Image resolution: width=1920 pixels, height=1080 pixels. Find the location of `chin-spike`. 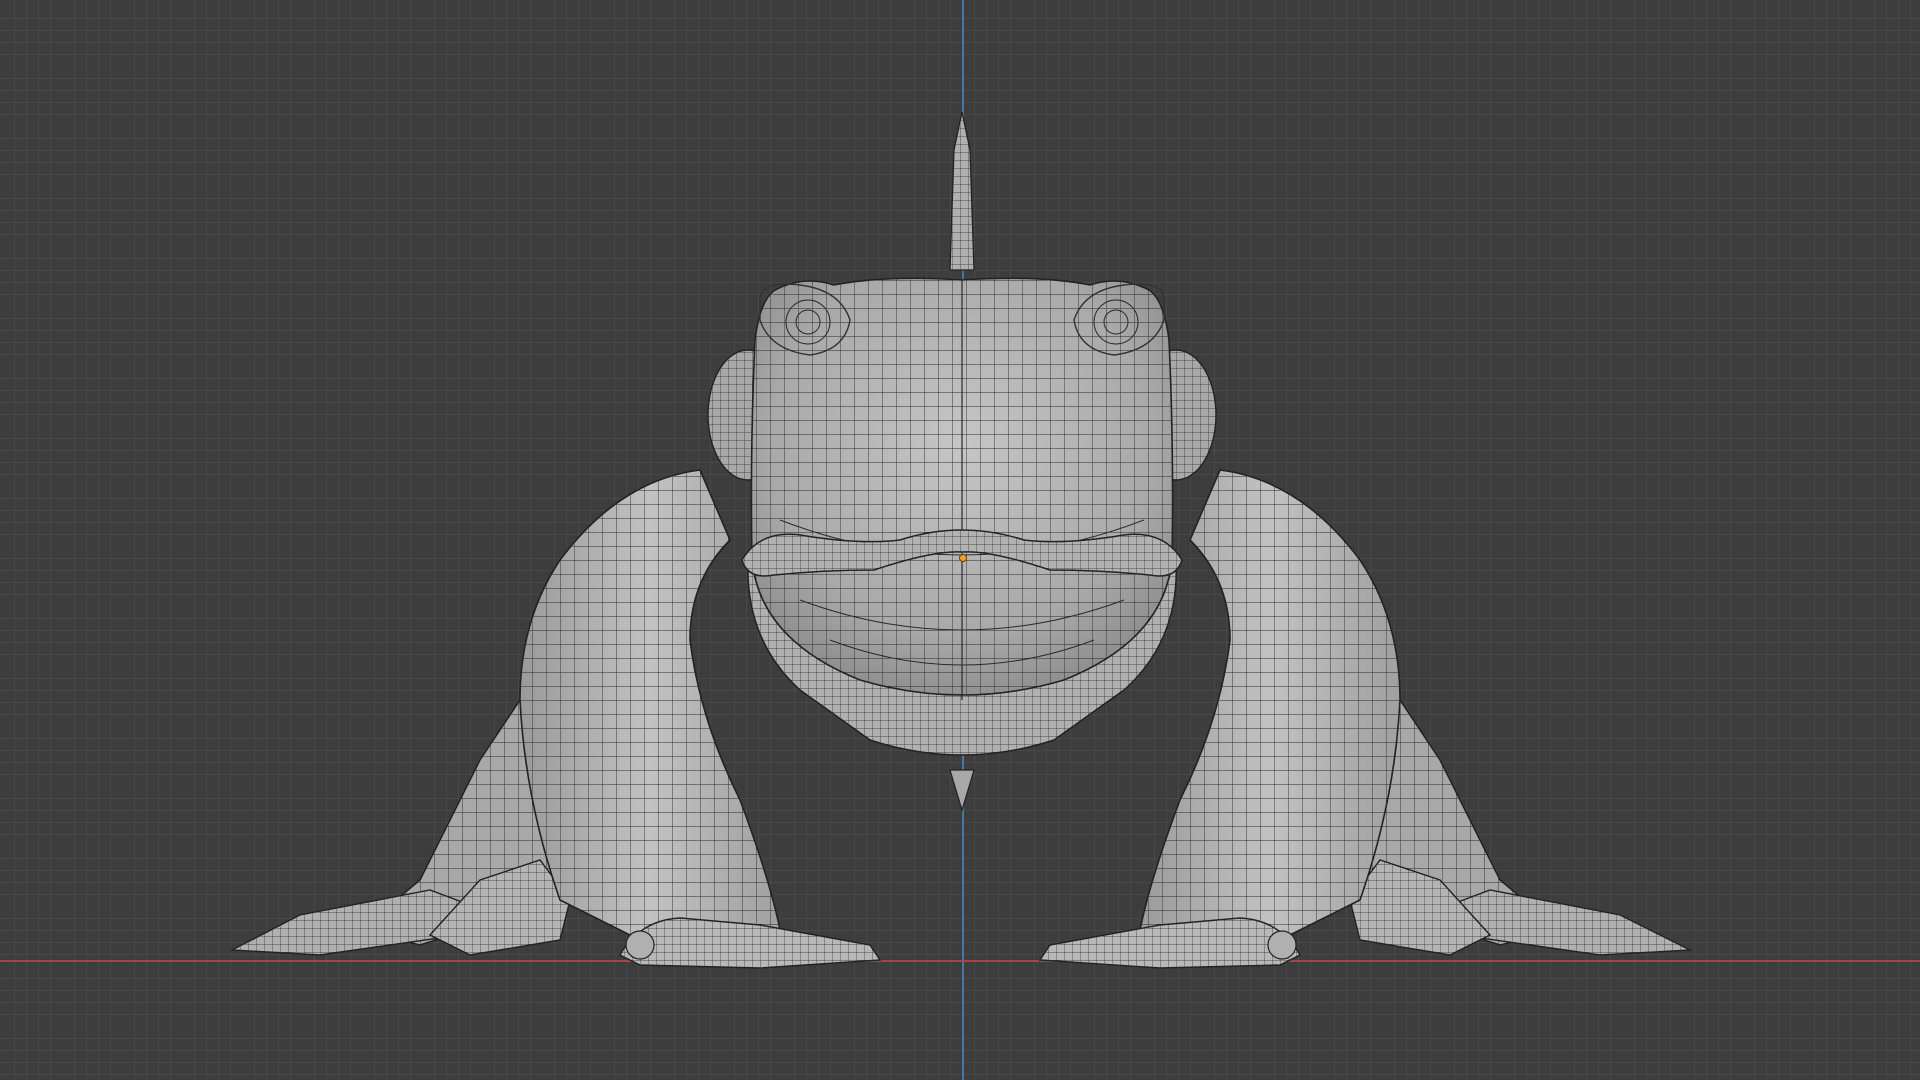

chin-spike is located at coordinates (962, 791).